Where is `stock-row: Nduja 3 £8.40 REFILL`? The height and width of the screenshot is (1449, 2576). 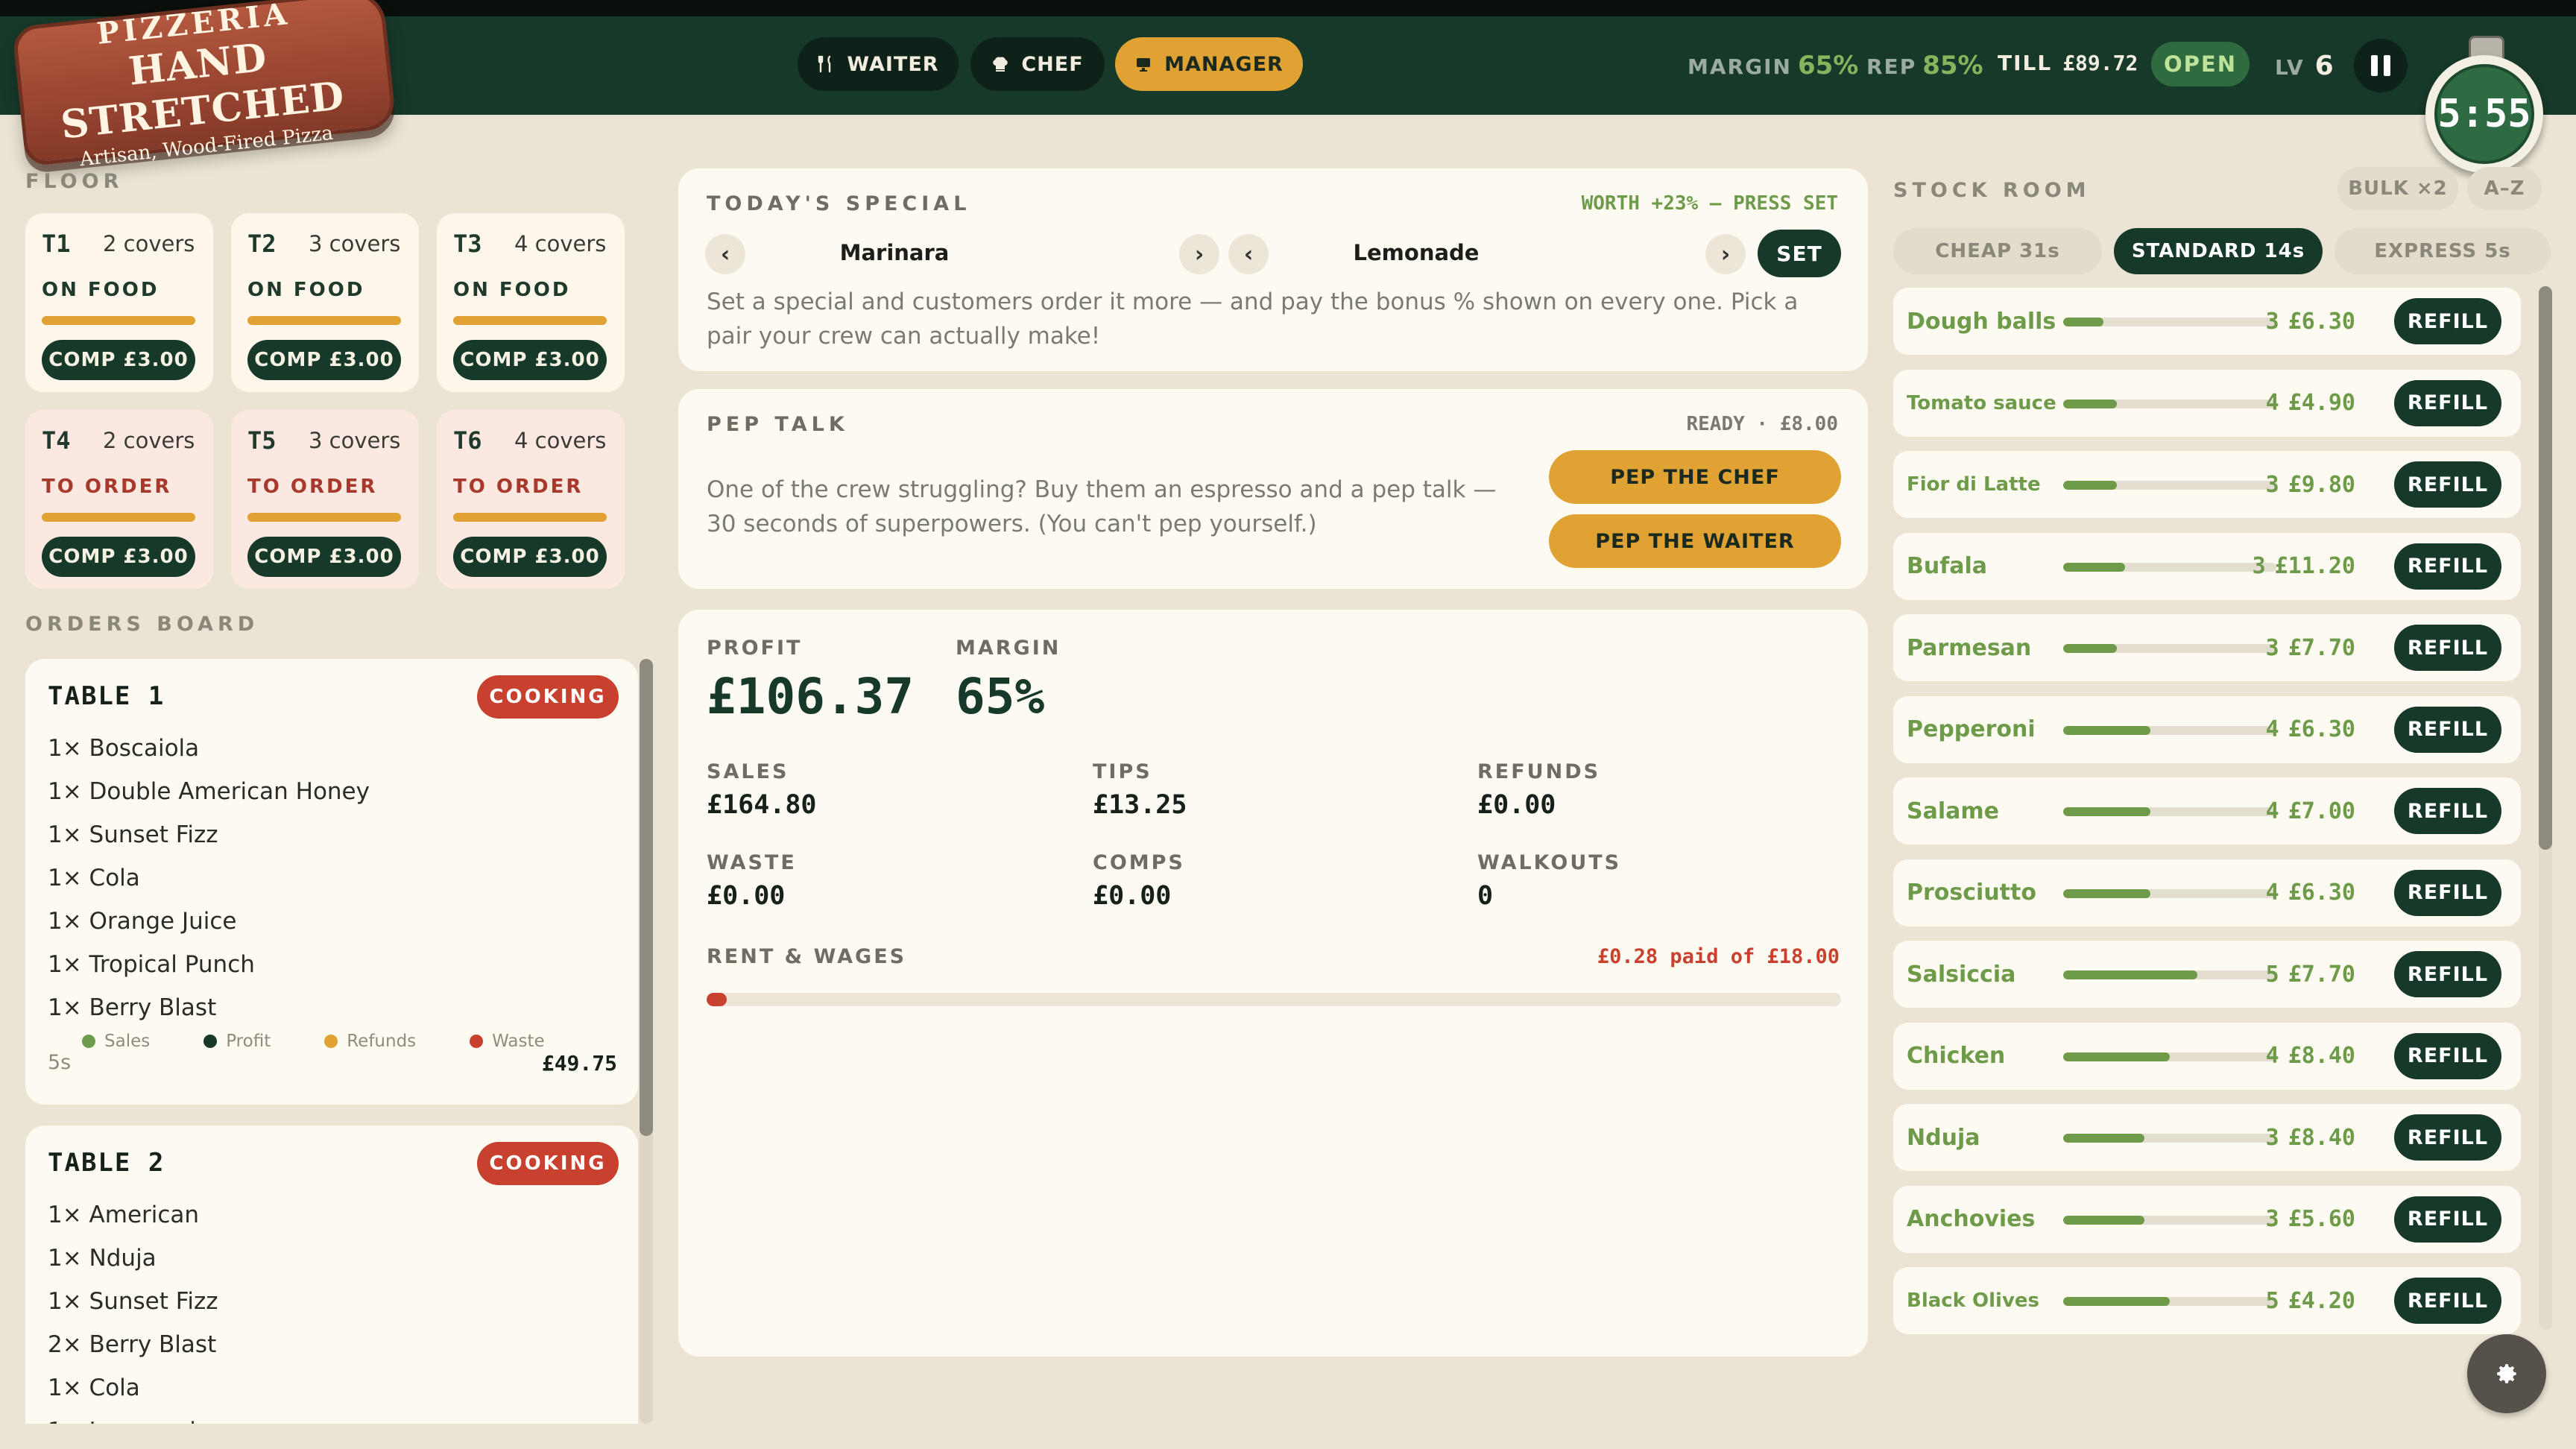 stock-row: Nduja 3 £8.40 REFILL is located at coordinates (2207, 1137).